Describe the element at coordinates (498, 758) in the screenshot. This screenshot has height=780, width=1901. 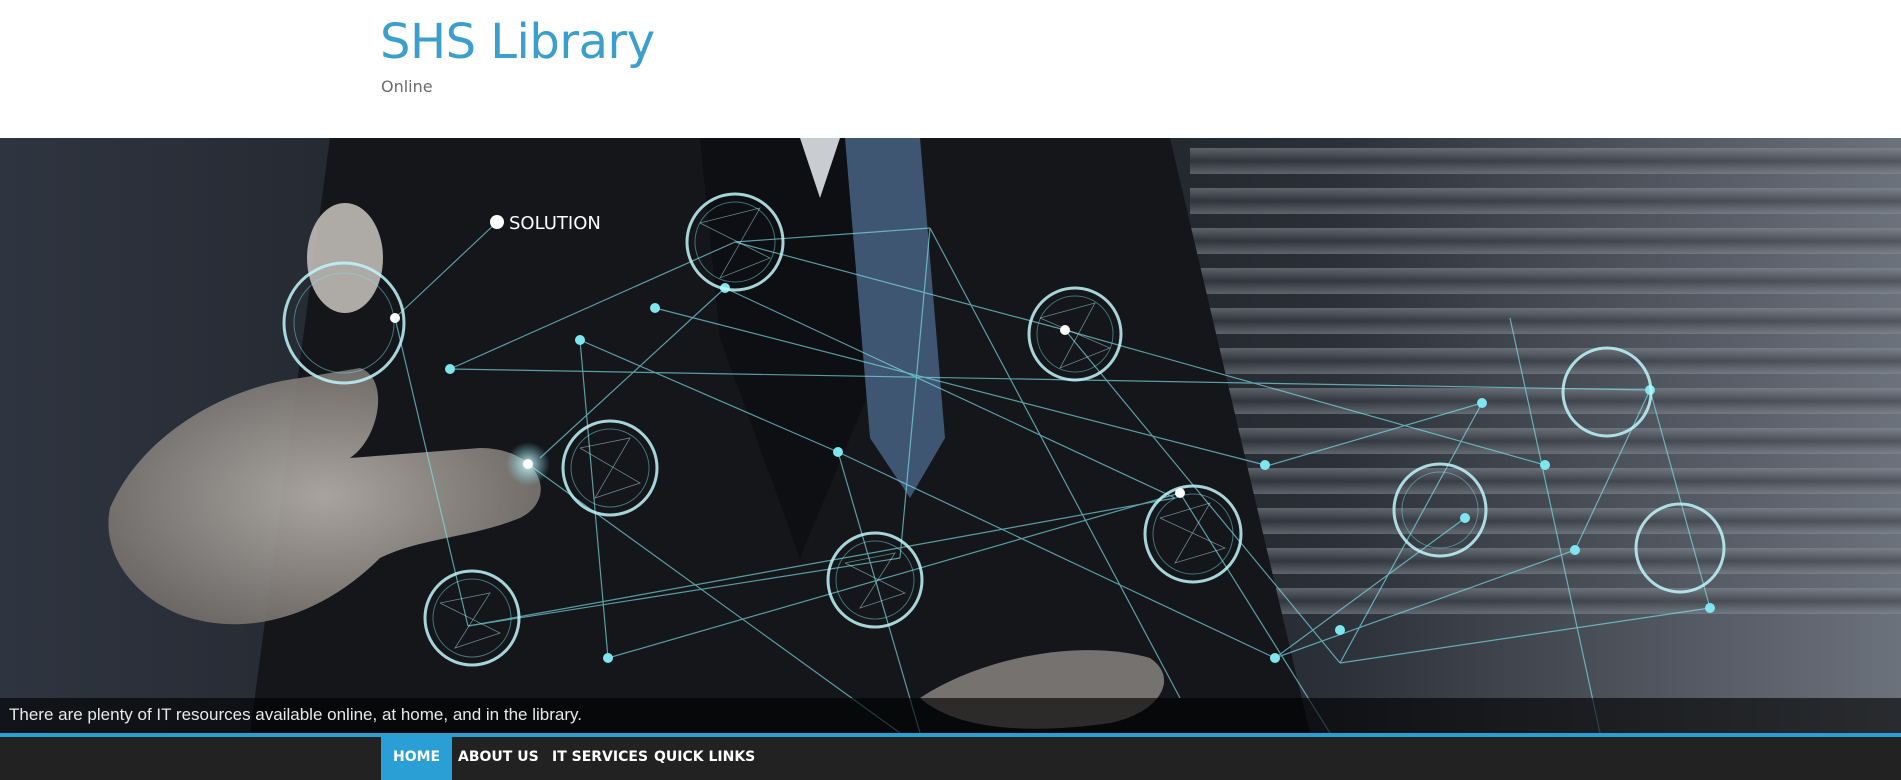
I see `nav-item-about-us: ABOUT US` at that location.